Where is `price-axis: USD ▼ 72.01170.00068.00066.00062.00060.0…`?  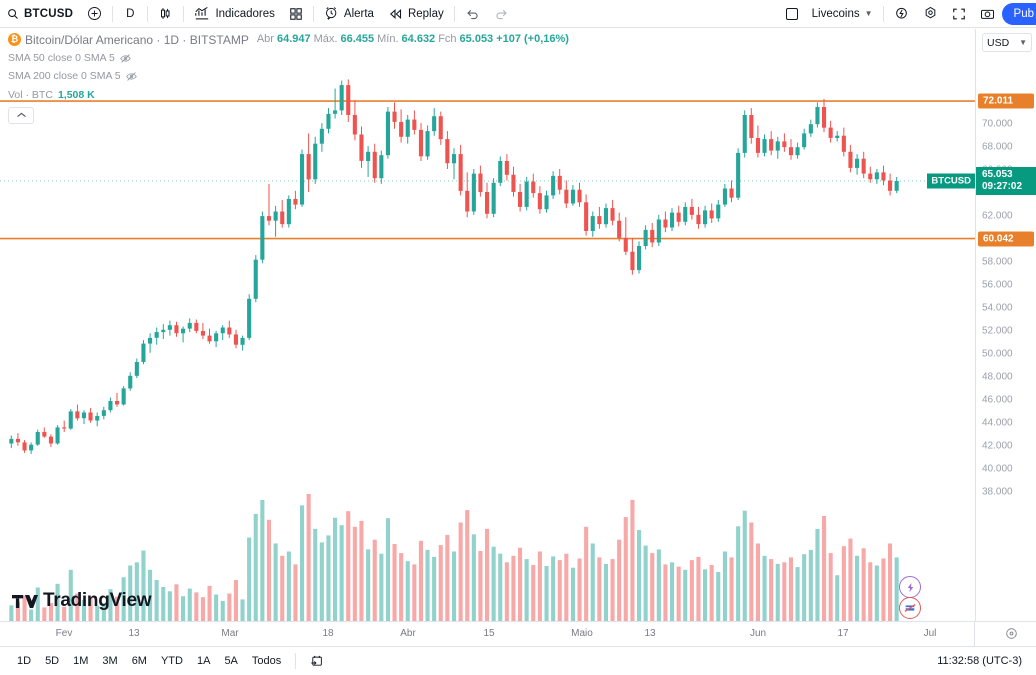 price-axis: USD ▼ 72.01170.00068.00066.00062.00060.0… is located at coordinates (1005, 325).